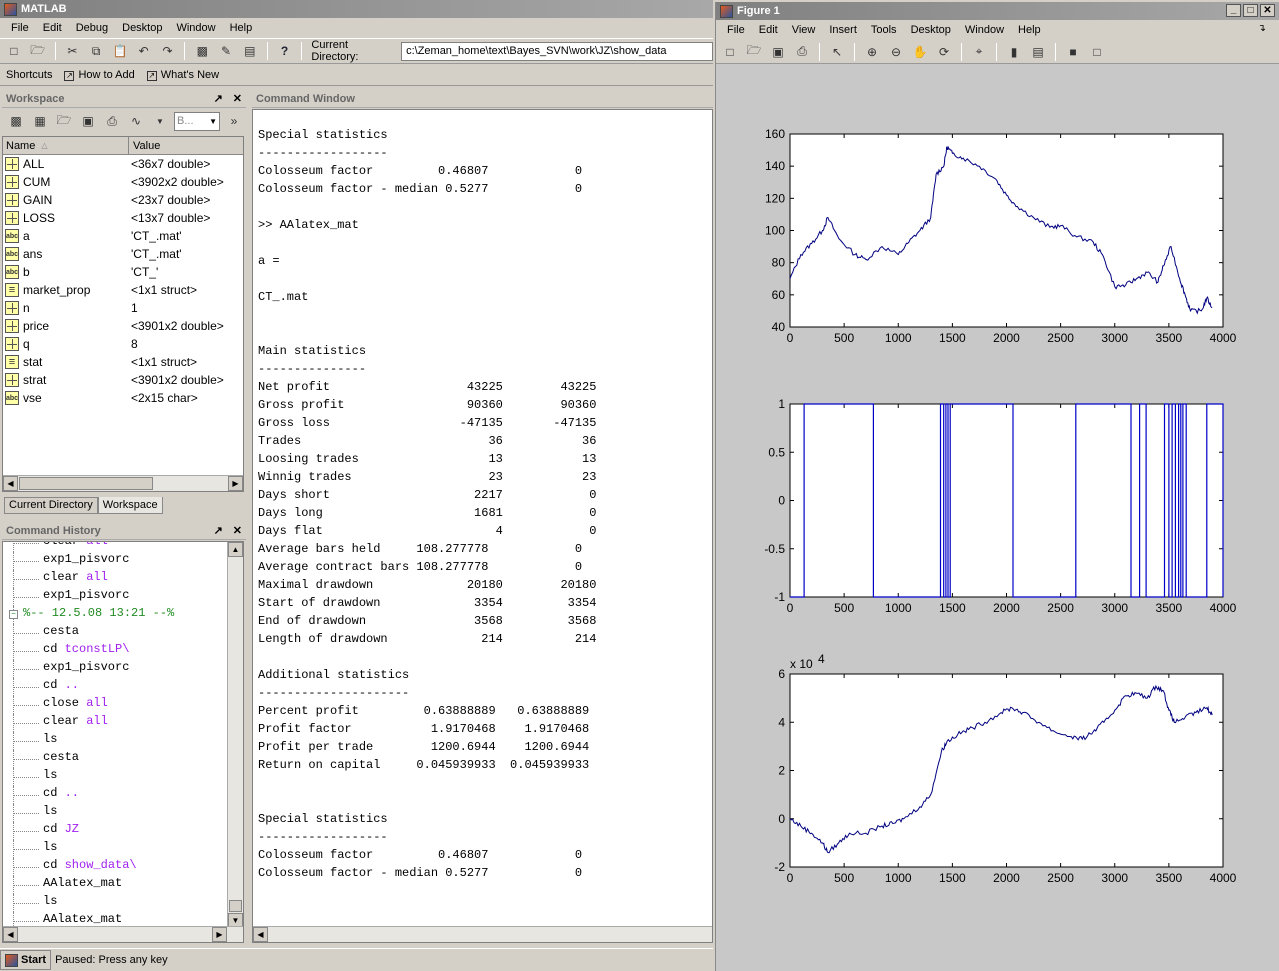 The image size is (1279, 971). I want to click on history-item: close all, so click(60, 705).